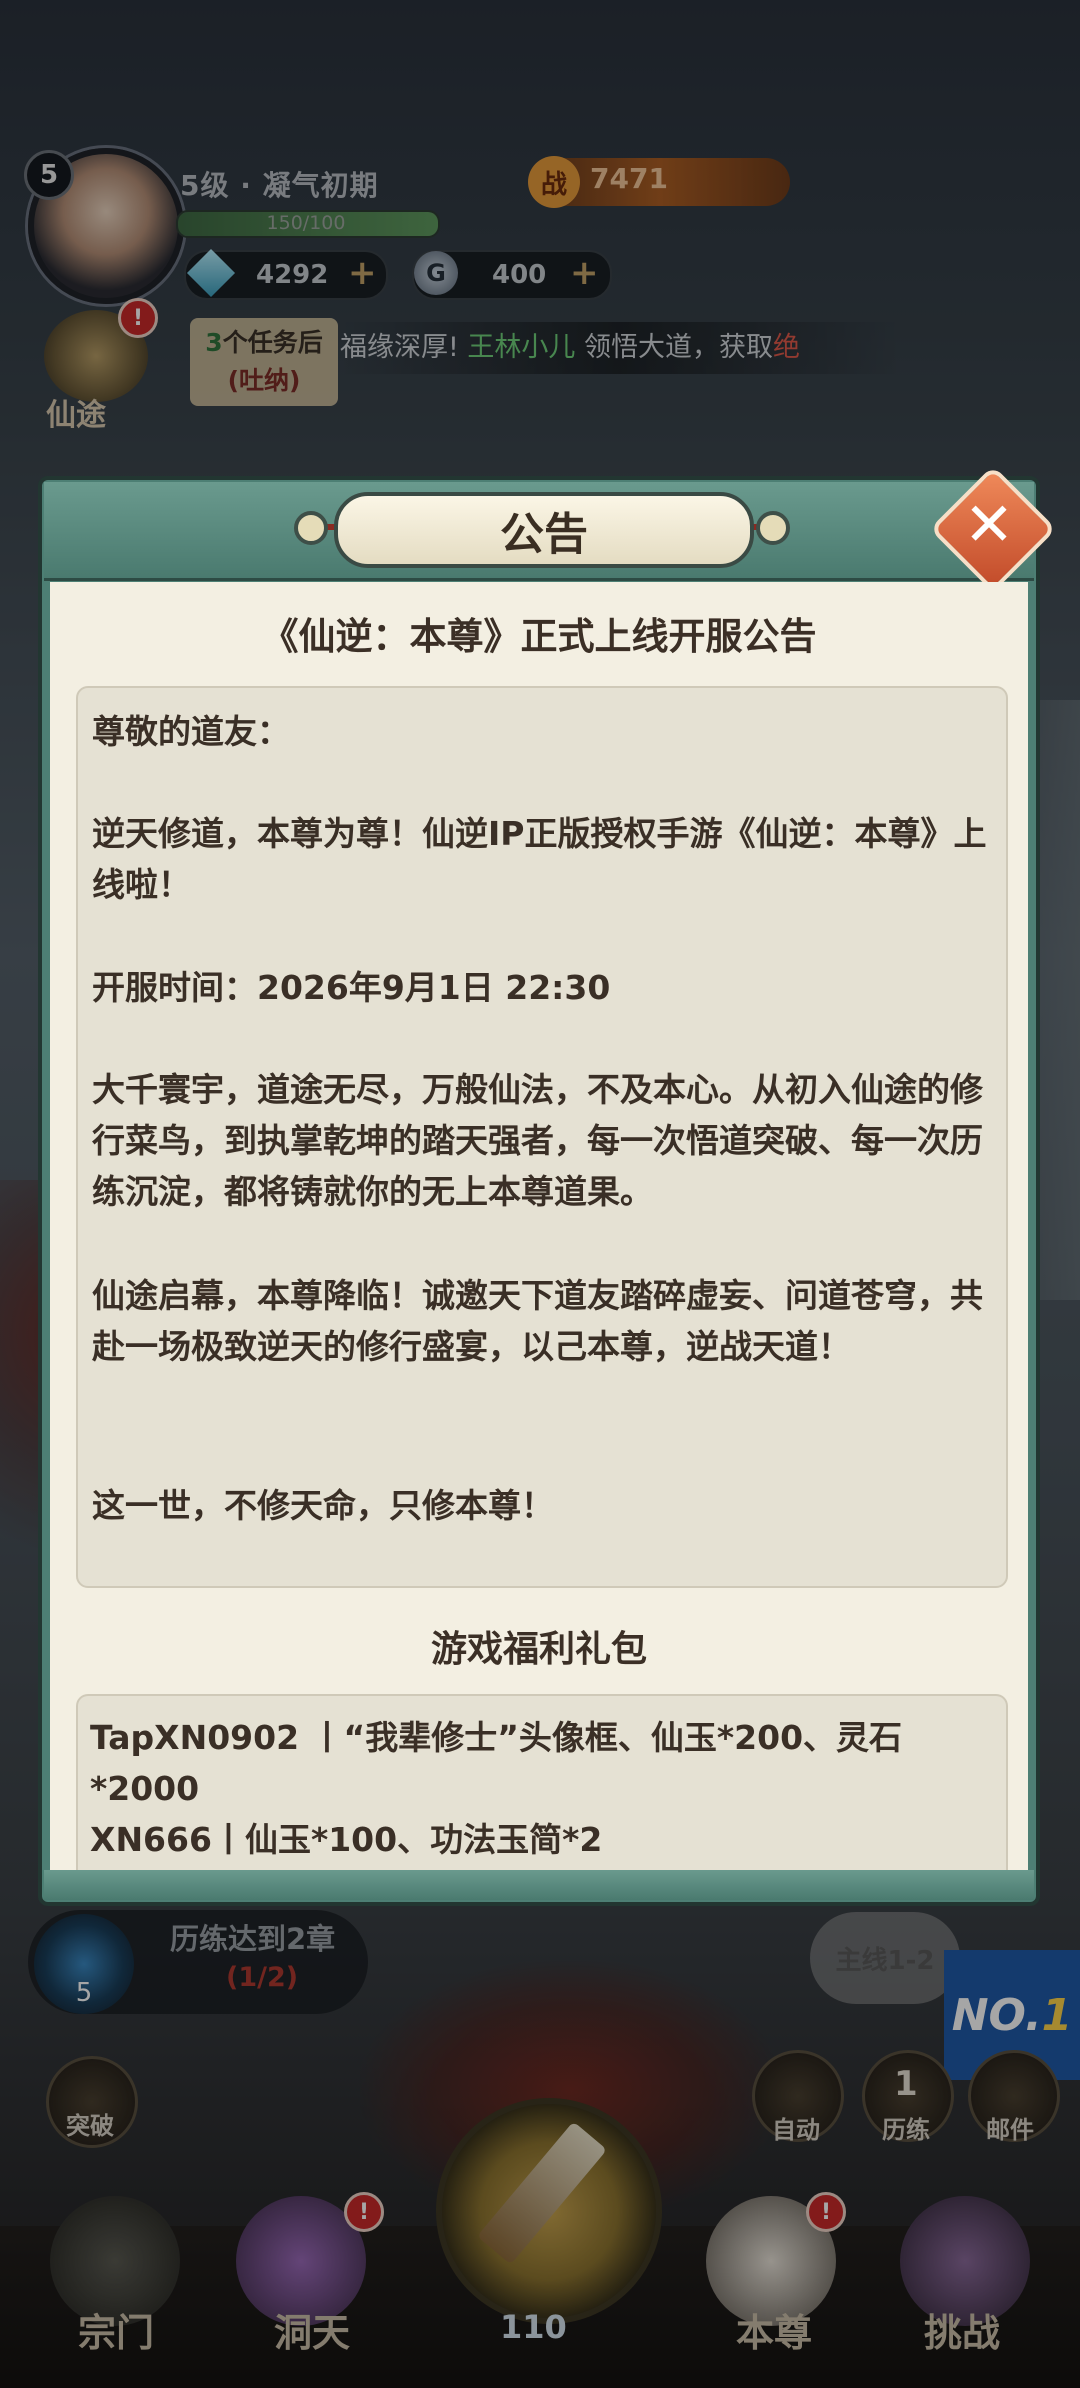 The height and width of the screenshot is (2388, 1080). I want to click on paragraph-slogan: 这一世，不修天命，只修本尊！, so click(323, 1505).